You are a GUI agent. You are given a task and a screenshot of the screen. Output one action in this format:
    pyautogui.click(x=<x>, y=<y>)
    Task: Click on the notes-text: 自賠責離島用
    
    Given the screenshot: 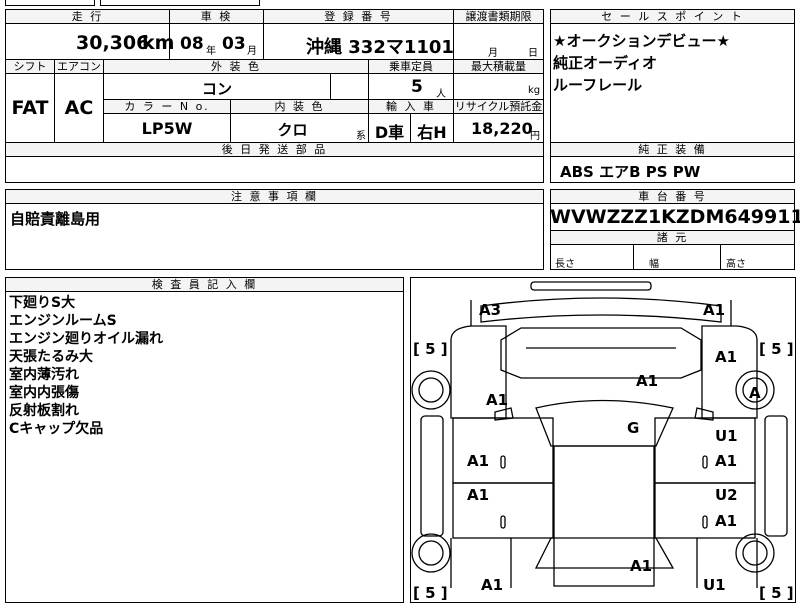 What is the action you would take?
    pyautogui.click(x=55, y=219)
    